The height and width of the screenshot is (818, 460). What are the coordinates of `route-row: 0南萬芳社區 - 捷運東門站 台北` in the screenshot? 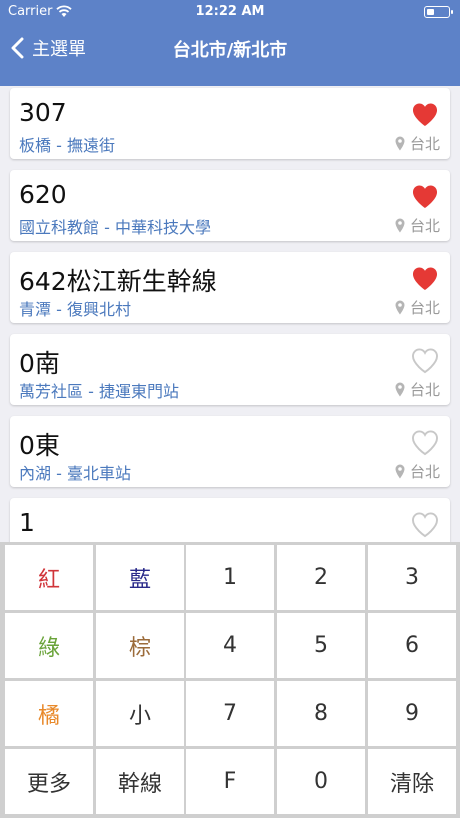 It's located at (230, 369).